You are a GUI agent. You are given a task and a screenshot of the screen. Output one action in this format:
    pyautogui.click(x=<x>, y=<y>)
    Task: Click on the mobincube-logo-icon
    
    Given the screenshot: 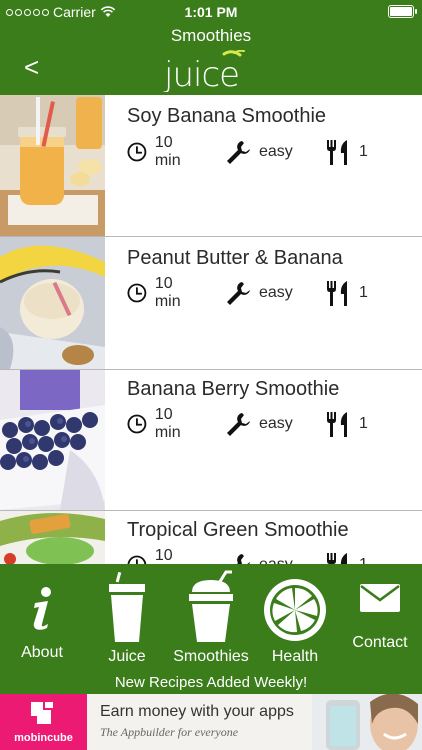 What is the action you would take?
    pyautogui.click(x=42, y=713)
    